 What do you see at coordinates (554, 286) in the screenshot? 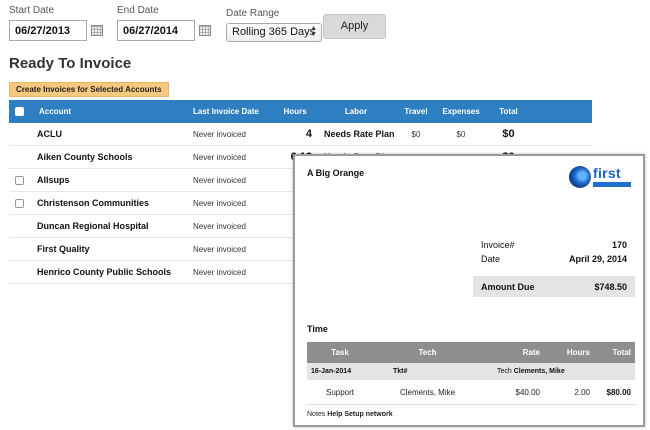
I see `amount-due-bar: Amount Due $748.50` at bounding box center [554, 286].